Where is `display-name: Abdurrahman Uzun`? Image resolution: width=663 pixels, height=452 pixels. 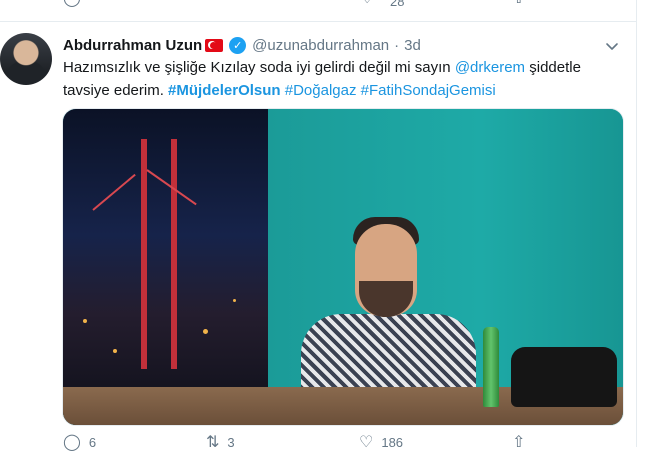
display-name: Abdurrahman Uzun is located at coordinates (132, 45).